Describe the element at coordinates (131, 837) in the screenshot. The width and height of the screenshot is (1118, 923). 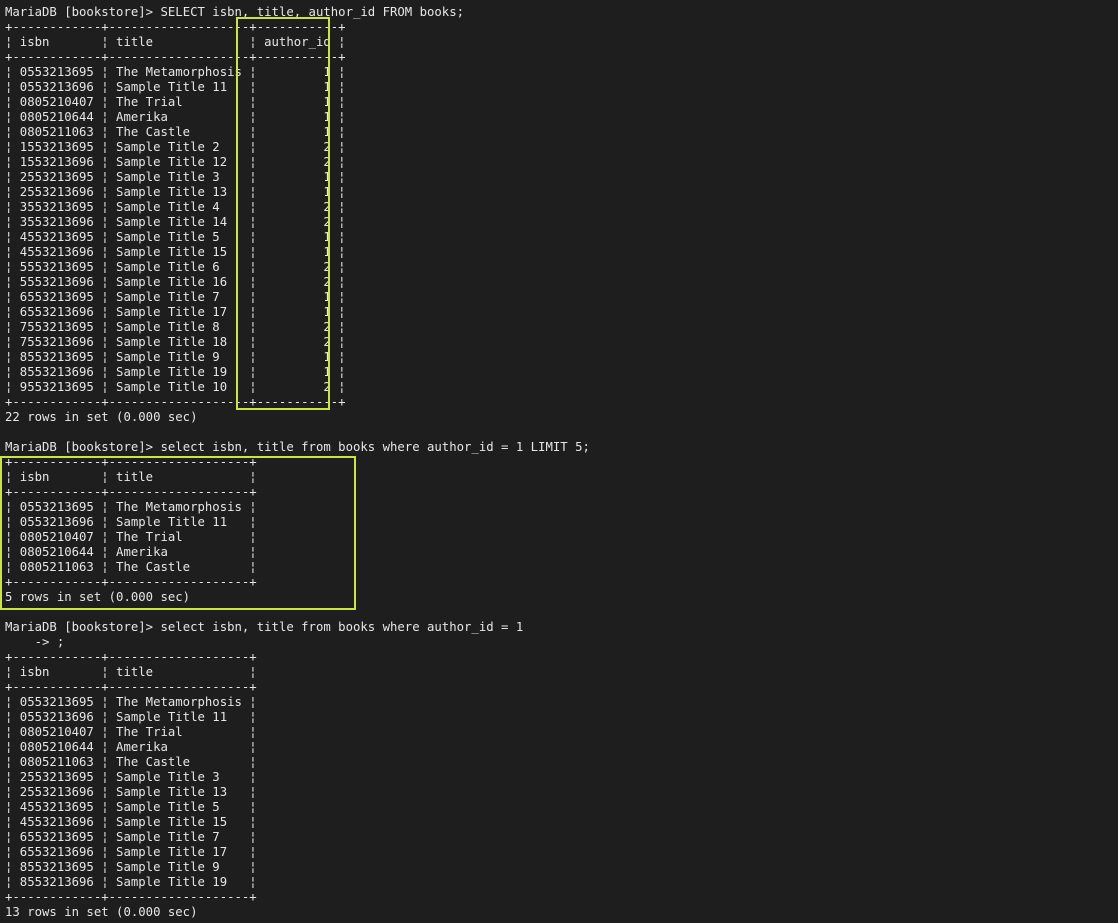
I see `table-row: ¦ 6553213695 ¦ Sample Title 7 ¦` at that location.